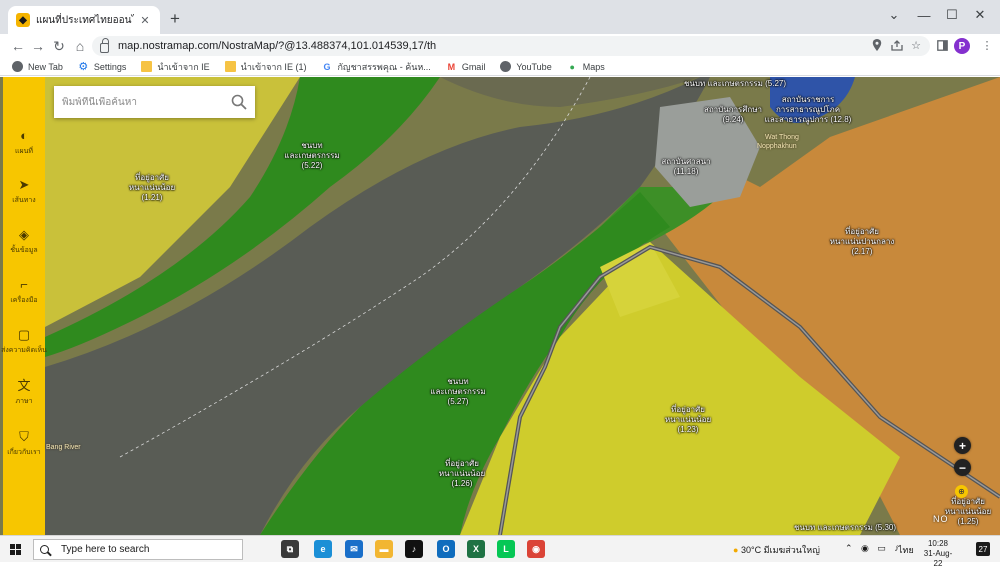 This screenshot has height=569, width=1000. What do you see at coordinates (862, 242) in the screenshot?
I see `zone-label-medium-density: ที่อยู่อาศัย หนาแน่นปานกลาง (2.17)` at bounding box center [862, 242].